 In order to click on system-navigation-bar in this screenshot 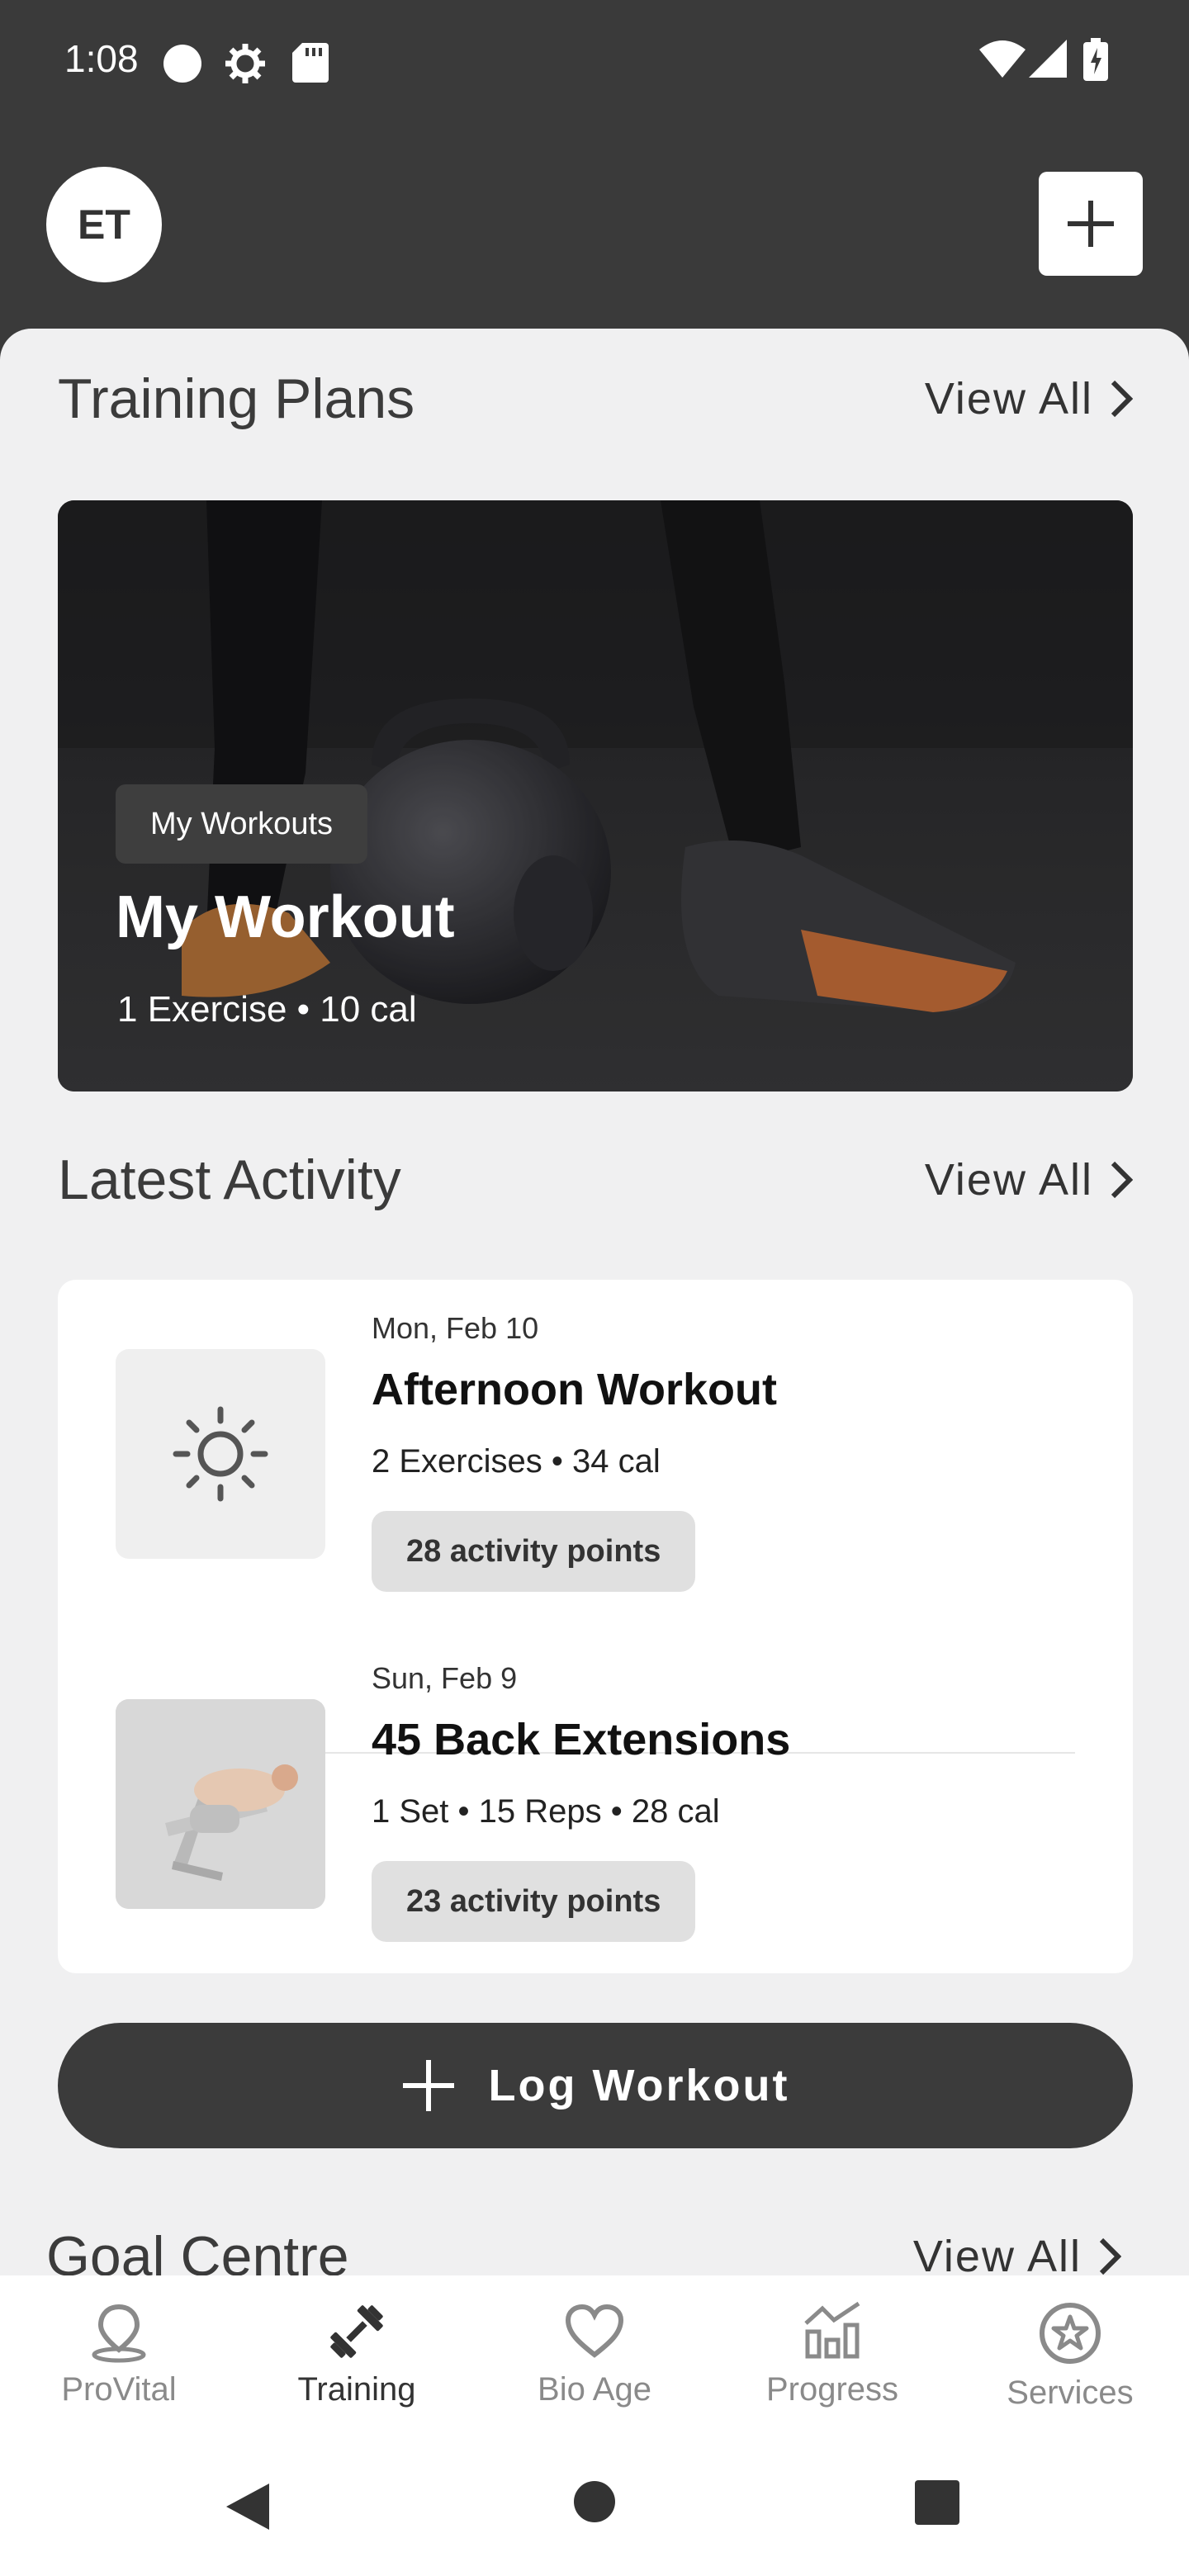, I will do `click(594, 2508)`.